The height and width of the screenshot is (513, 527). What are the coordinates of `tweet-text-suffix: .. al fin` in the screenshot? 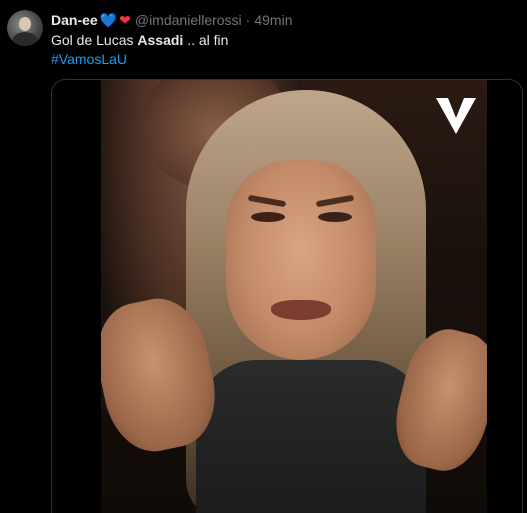 It's located at (206, 40).